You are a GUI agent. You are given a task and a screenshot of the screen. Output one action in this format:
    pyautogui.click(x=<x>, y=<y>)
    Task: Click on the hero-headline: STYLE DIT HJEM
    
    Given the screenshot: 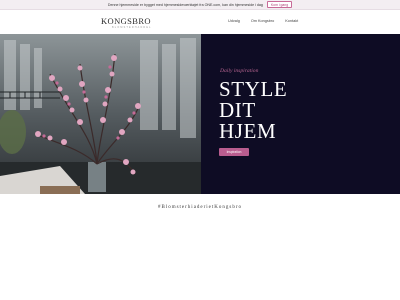 What is the action you would take?
    pyautogui.click(x=253, y=110)
    